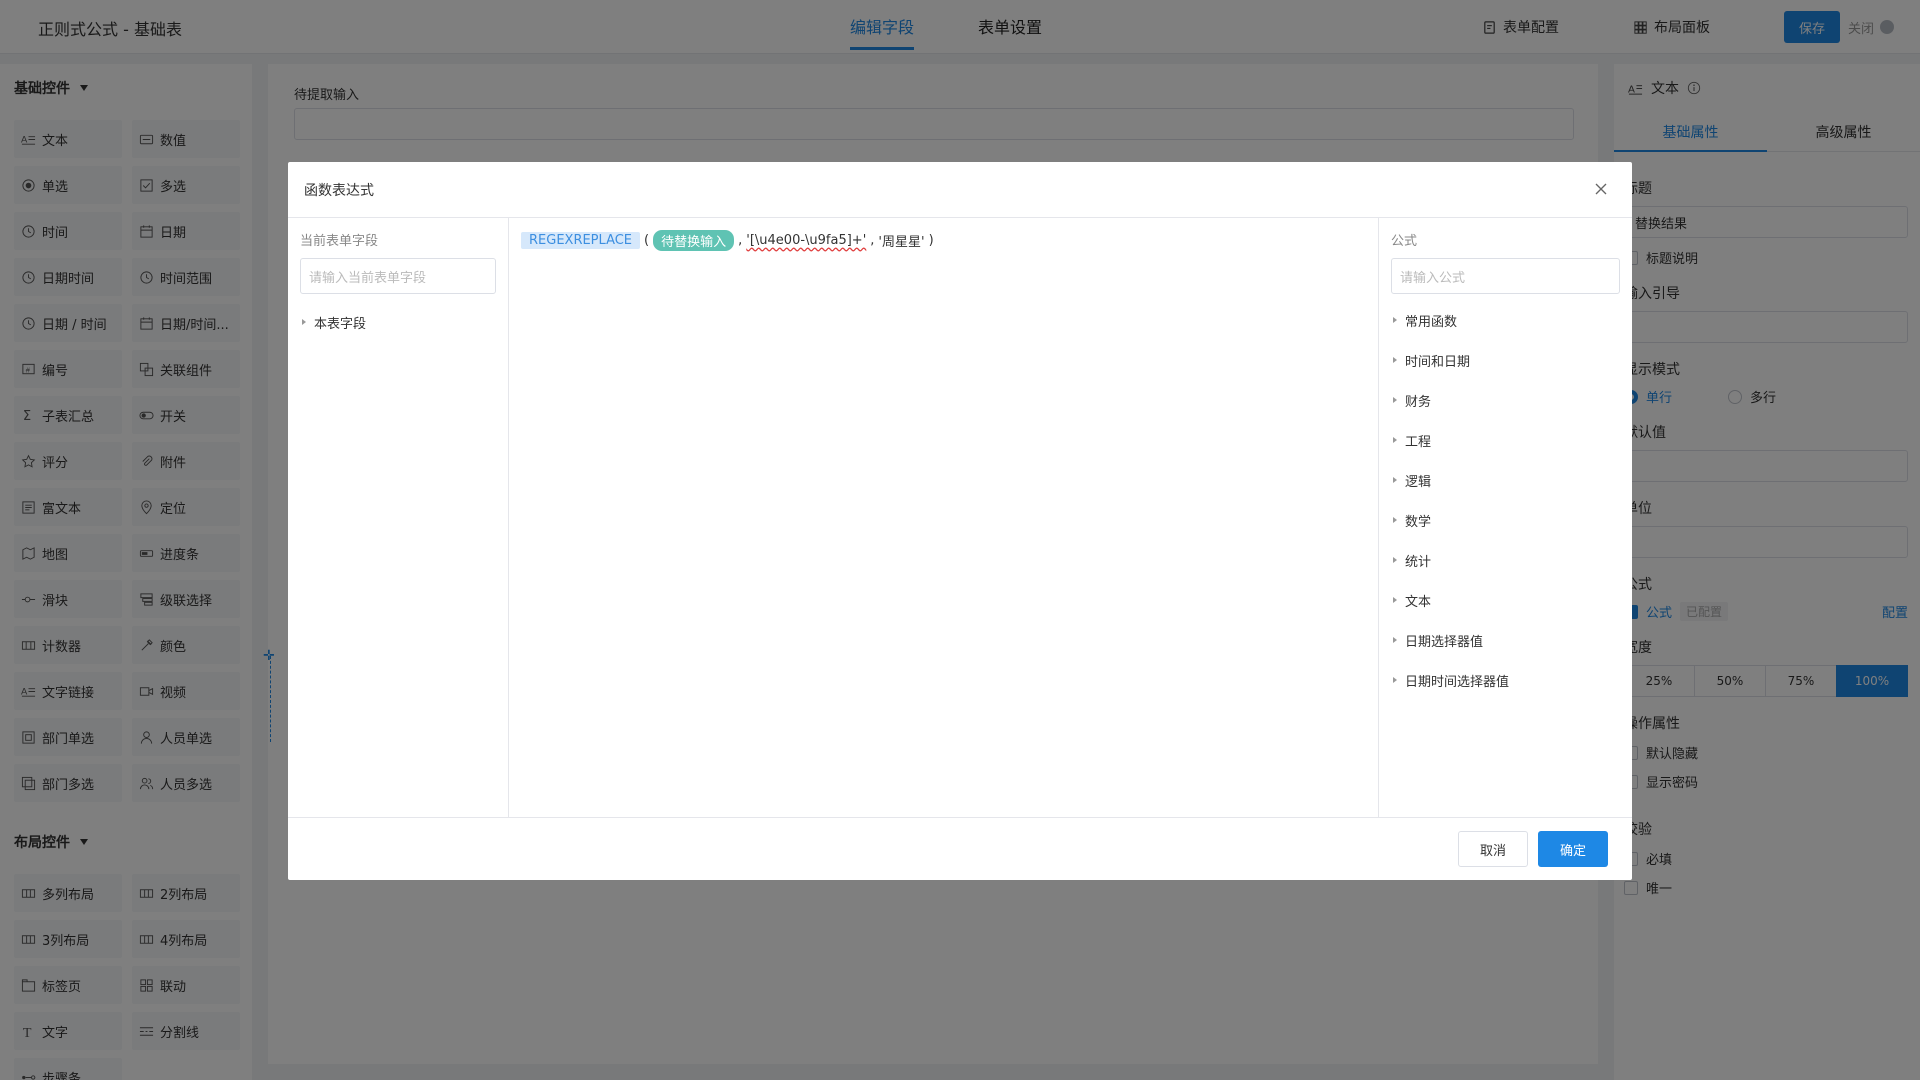 The width and height of the screenshot is (1920, 1080). What do you see at coordinates (398, 517) in the screenshot?
I see `form-fields-column: 当前表单字段 请输入当前表单字段 本表字段` at bounding box center [398, 517].